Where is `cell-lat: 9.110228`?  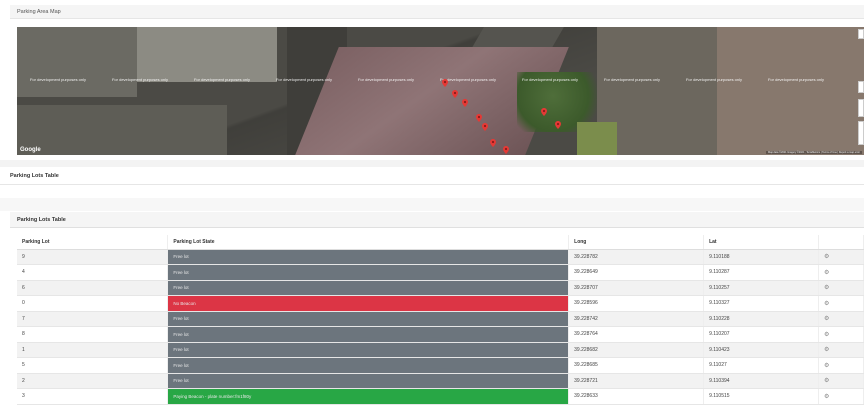 cell-lat: 9.110228 is located at coordinates (761, 319).